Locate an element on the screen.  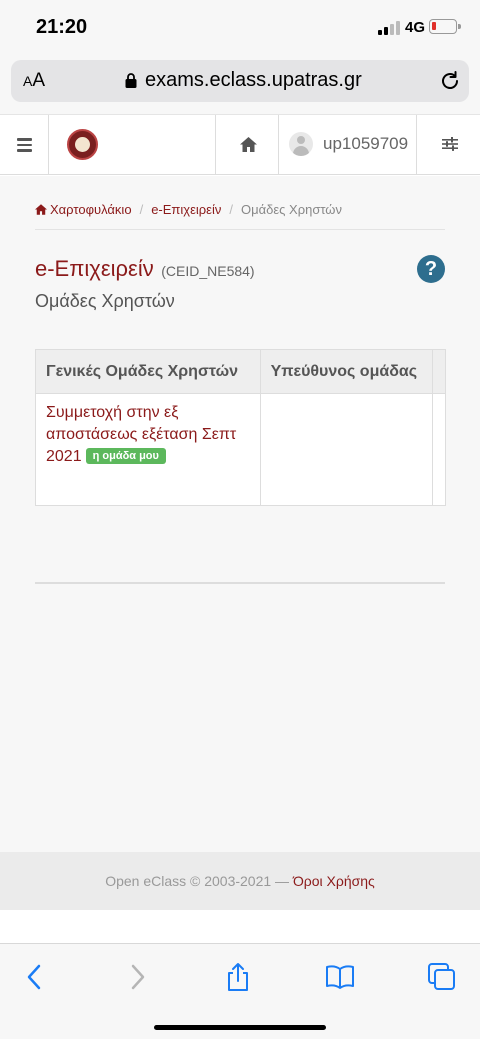
help-icon: ? is located at coordinates (431, 269).